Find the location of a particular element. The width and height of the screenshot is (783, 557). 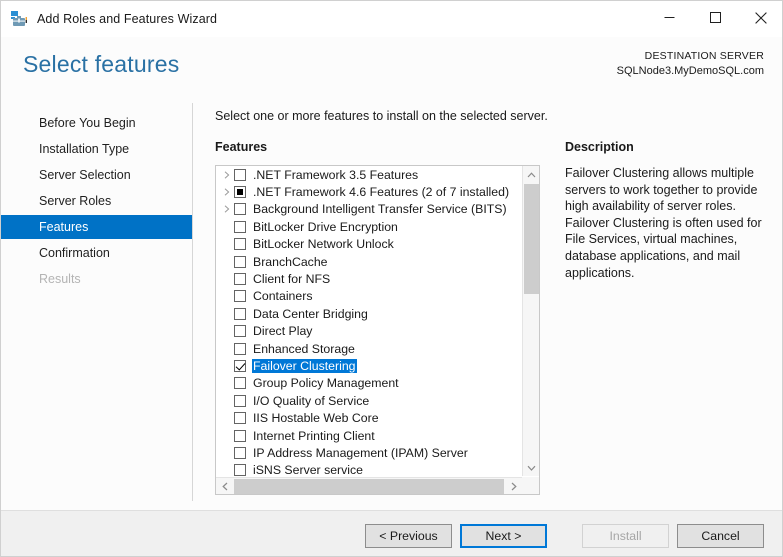

previous-button: < Previous is located at coordinates (408, 536).